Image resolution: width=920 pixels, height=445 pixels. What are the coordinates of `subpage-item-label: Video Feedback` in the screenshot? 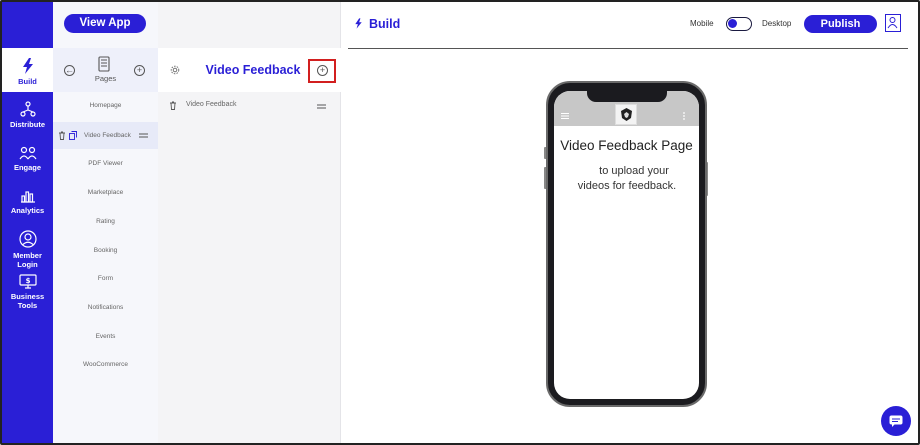 It's located at (211, 104).